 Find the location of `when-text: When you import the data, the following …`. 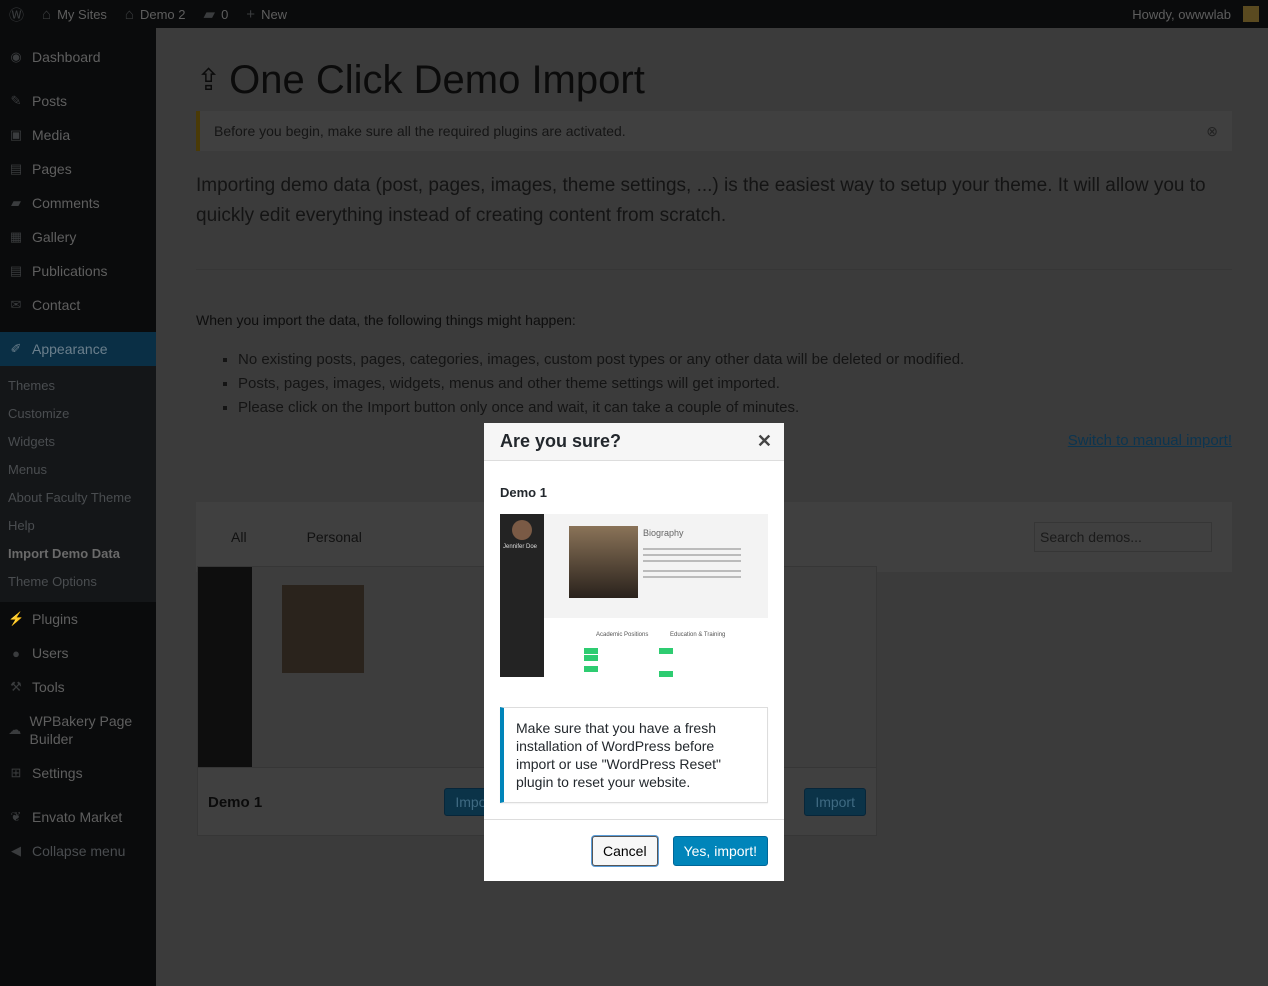

when-text: When you import the data, the following … is located at coordinates (386, 320).